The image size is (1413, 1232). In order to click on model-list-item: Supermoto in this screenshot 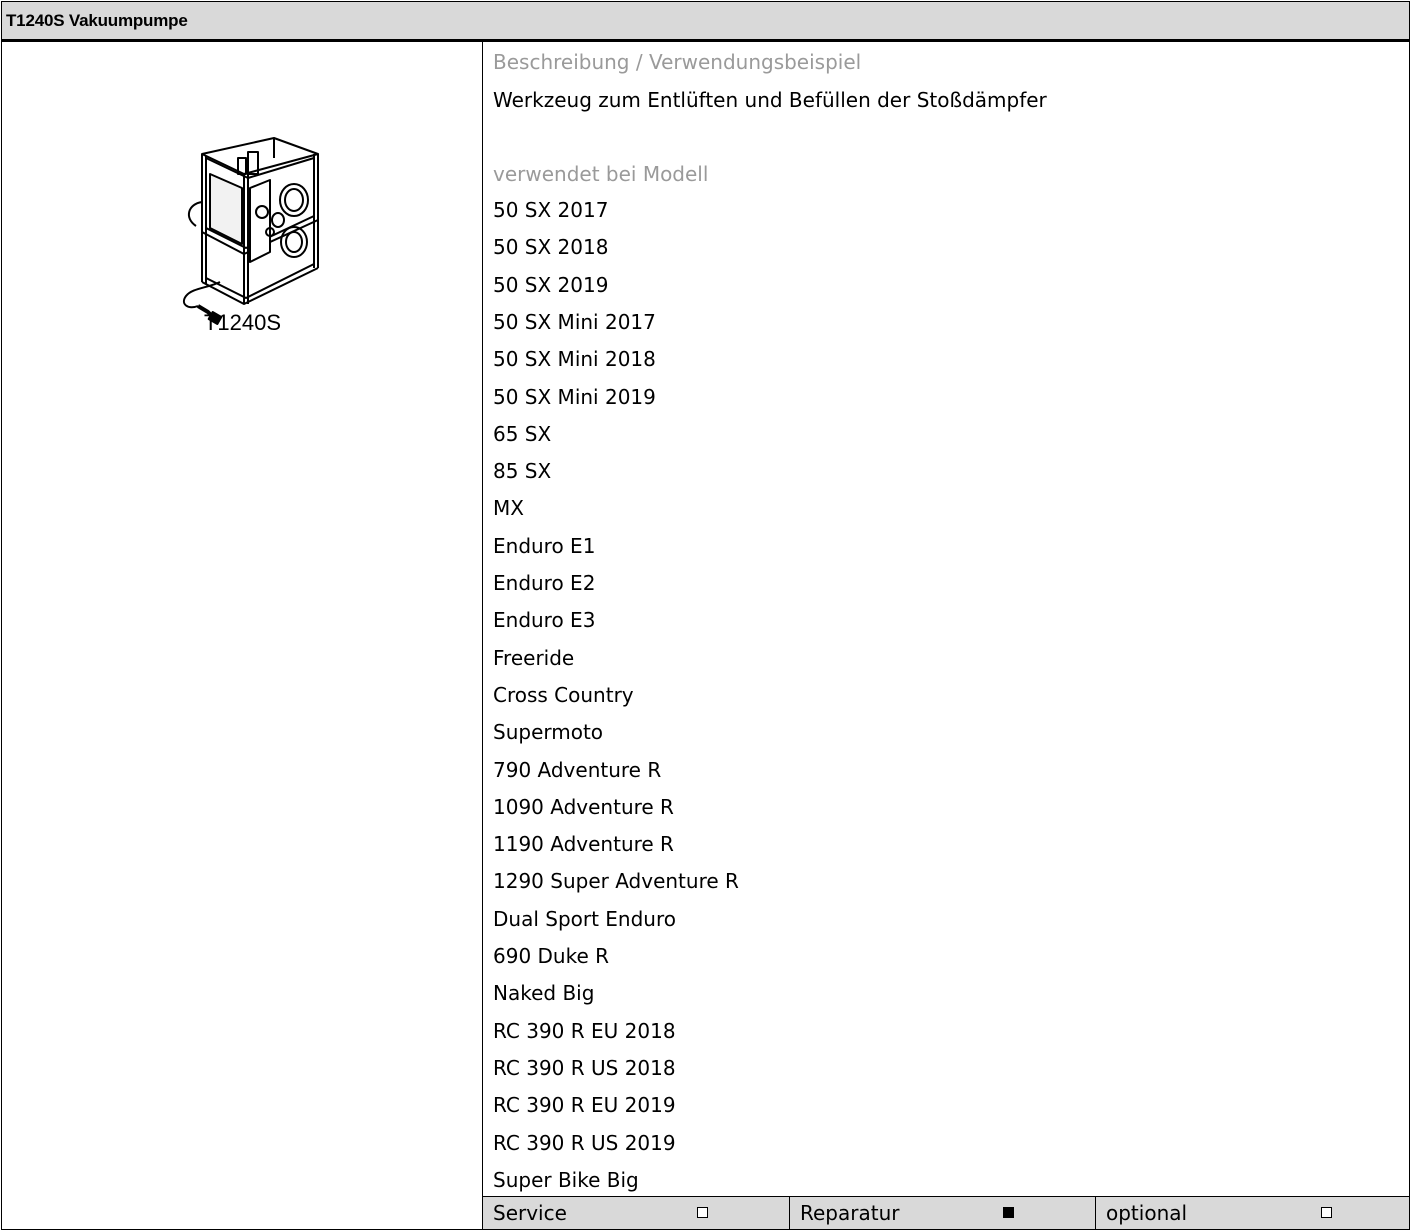, I will do `click(548, 732)`.